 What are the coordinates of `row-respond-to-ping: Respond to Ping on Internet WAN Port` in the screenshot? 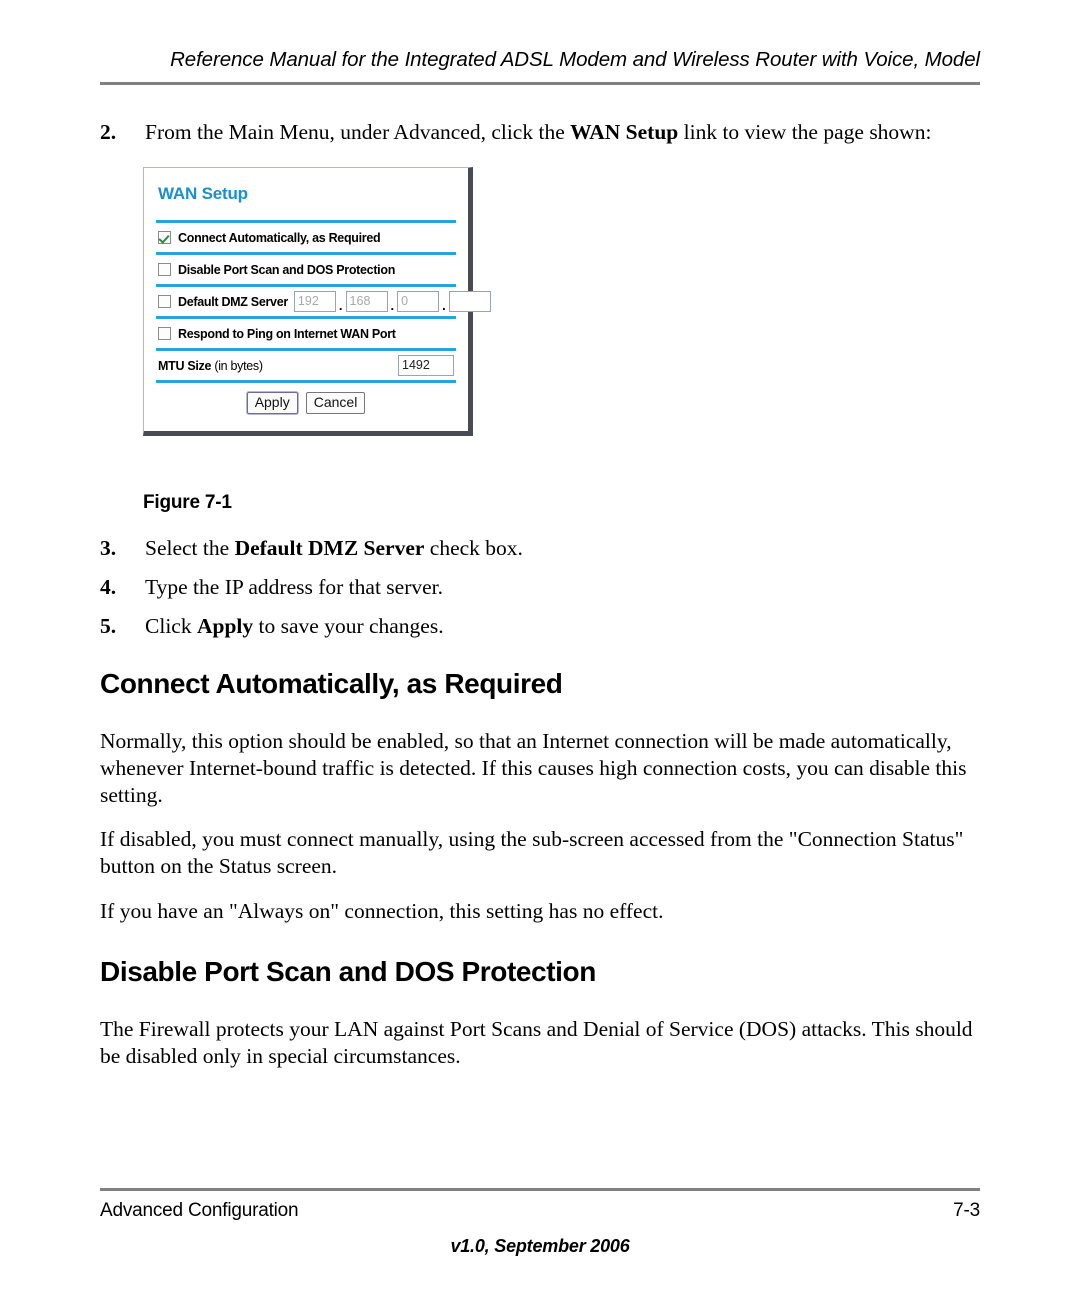 It's located at (306, 333).